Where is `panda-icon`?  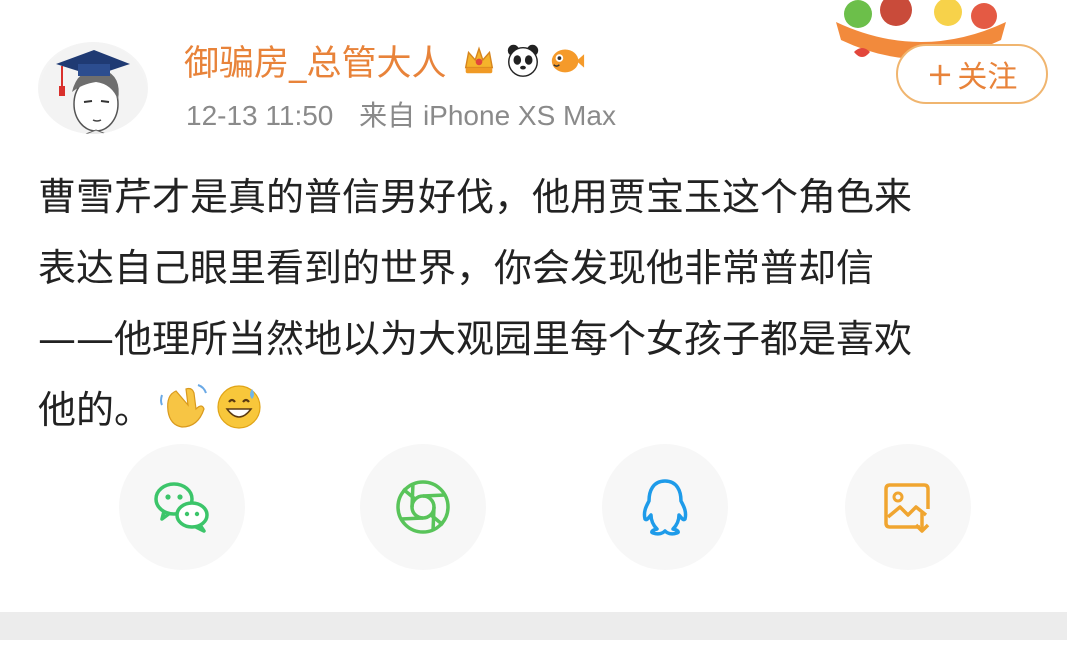 panda-icon is located at coordinates (523, 60).